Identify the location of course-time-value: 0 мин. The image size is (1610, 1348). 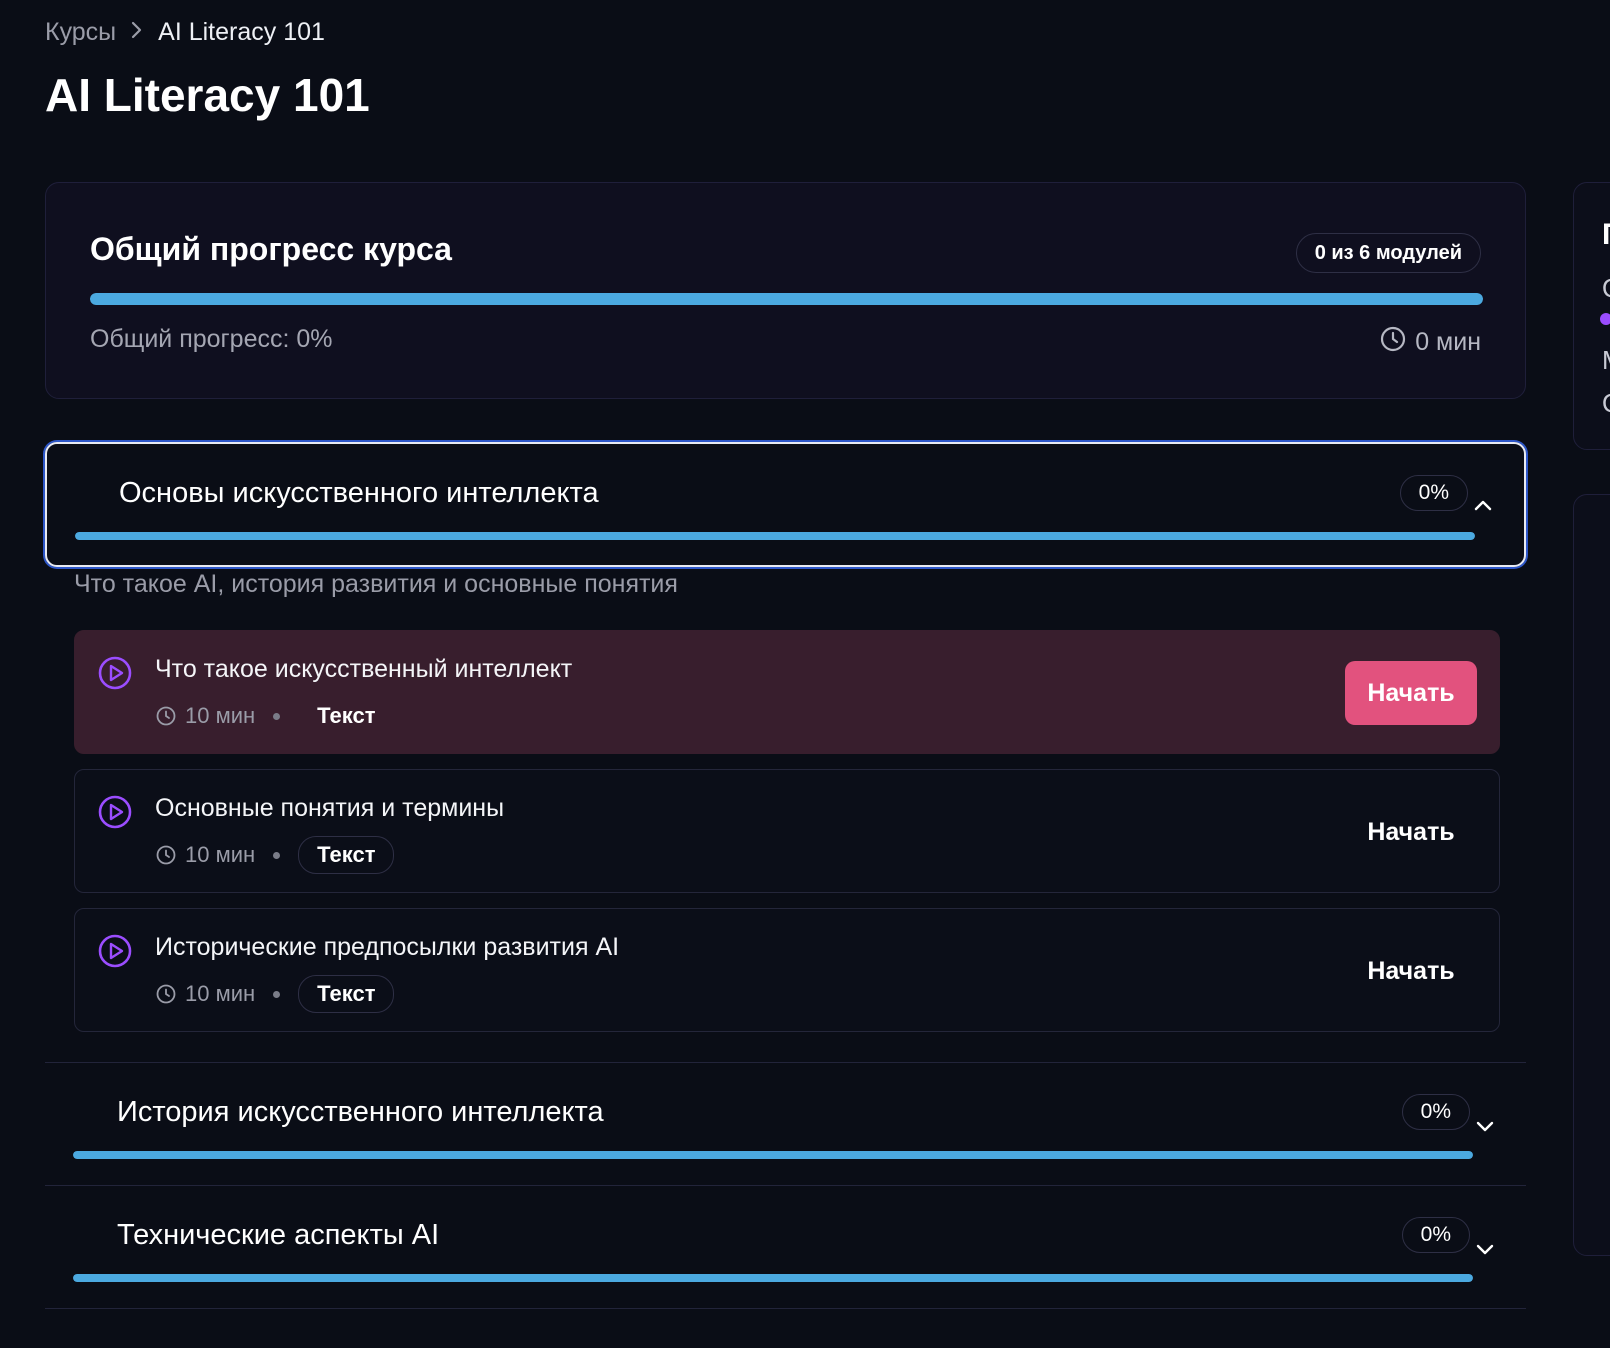
(1448, 342).